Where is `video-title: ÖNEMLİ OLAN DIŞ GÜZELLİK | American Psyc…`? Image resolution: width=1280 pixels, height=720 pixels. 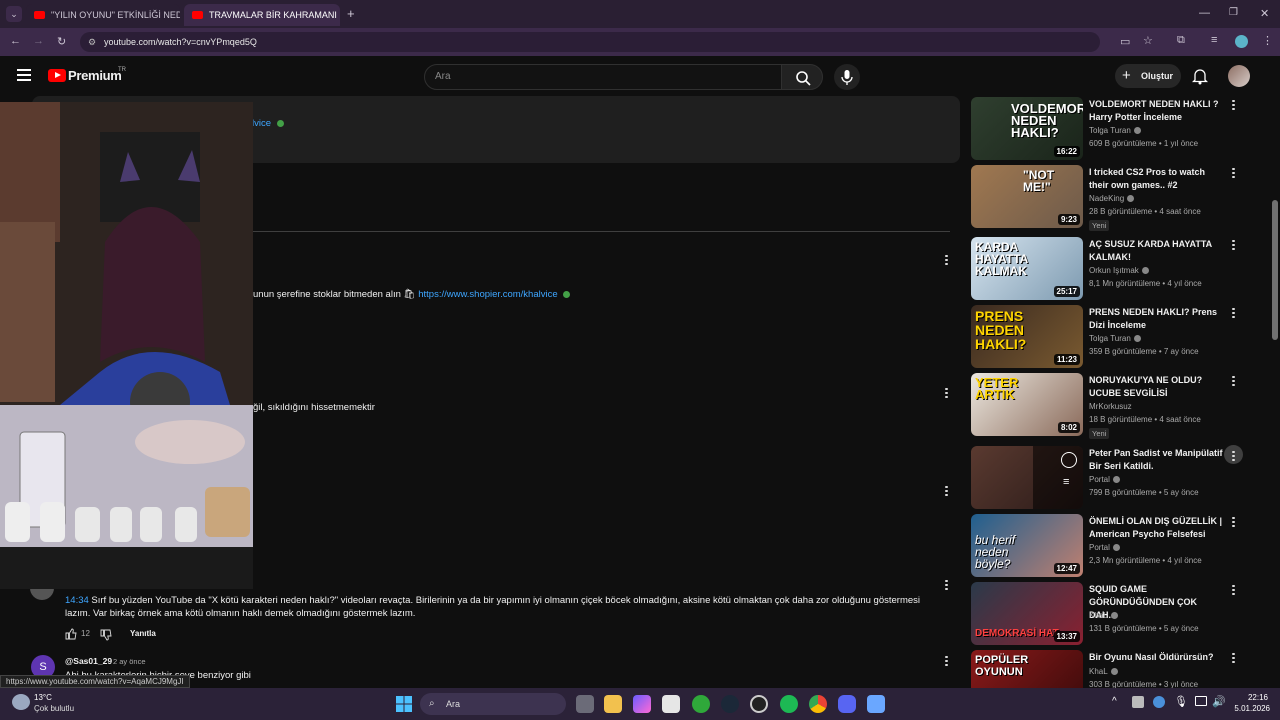 video-title: ÖNEMLİ OLAN DIŞ GÜZELLİK | American Psyc… is located at coordinates (1157, 528).